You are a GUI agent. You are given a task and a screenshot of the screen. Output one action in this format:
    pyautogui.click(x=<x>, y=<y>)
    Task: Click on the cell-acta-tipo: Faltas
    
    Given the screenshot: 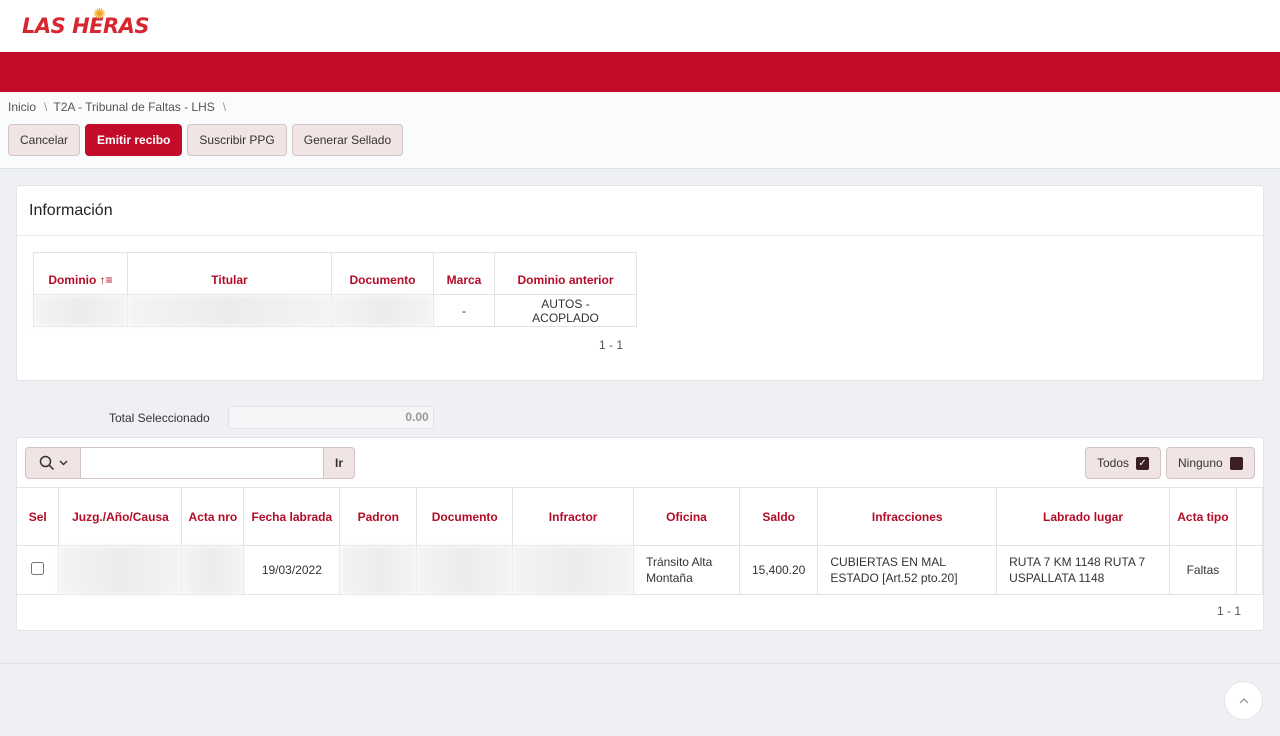 What is the action you would take?
    pyautogui.click(x=1203, y=570)
    